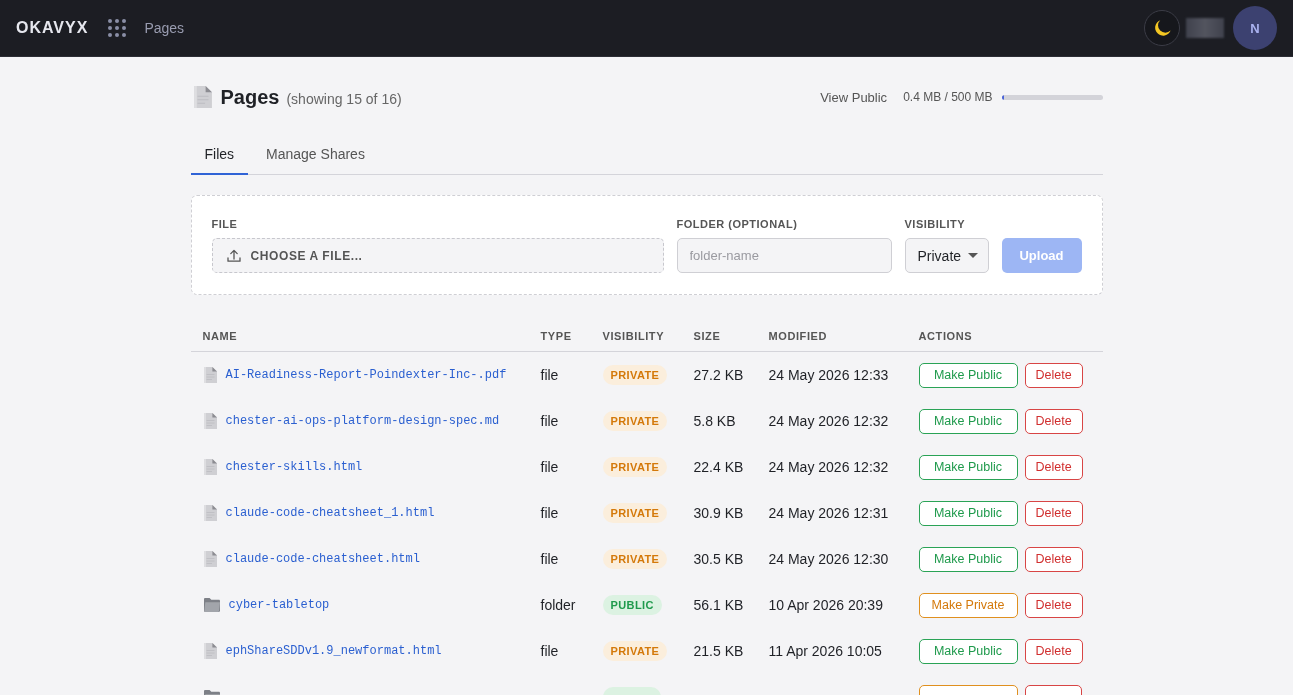  I want to click on make-private-button: Make Private, so click(968, 605).